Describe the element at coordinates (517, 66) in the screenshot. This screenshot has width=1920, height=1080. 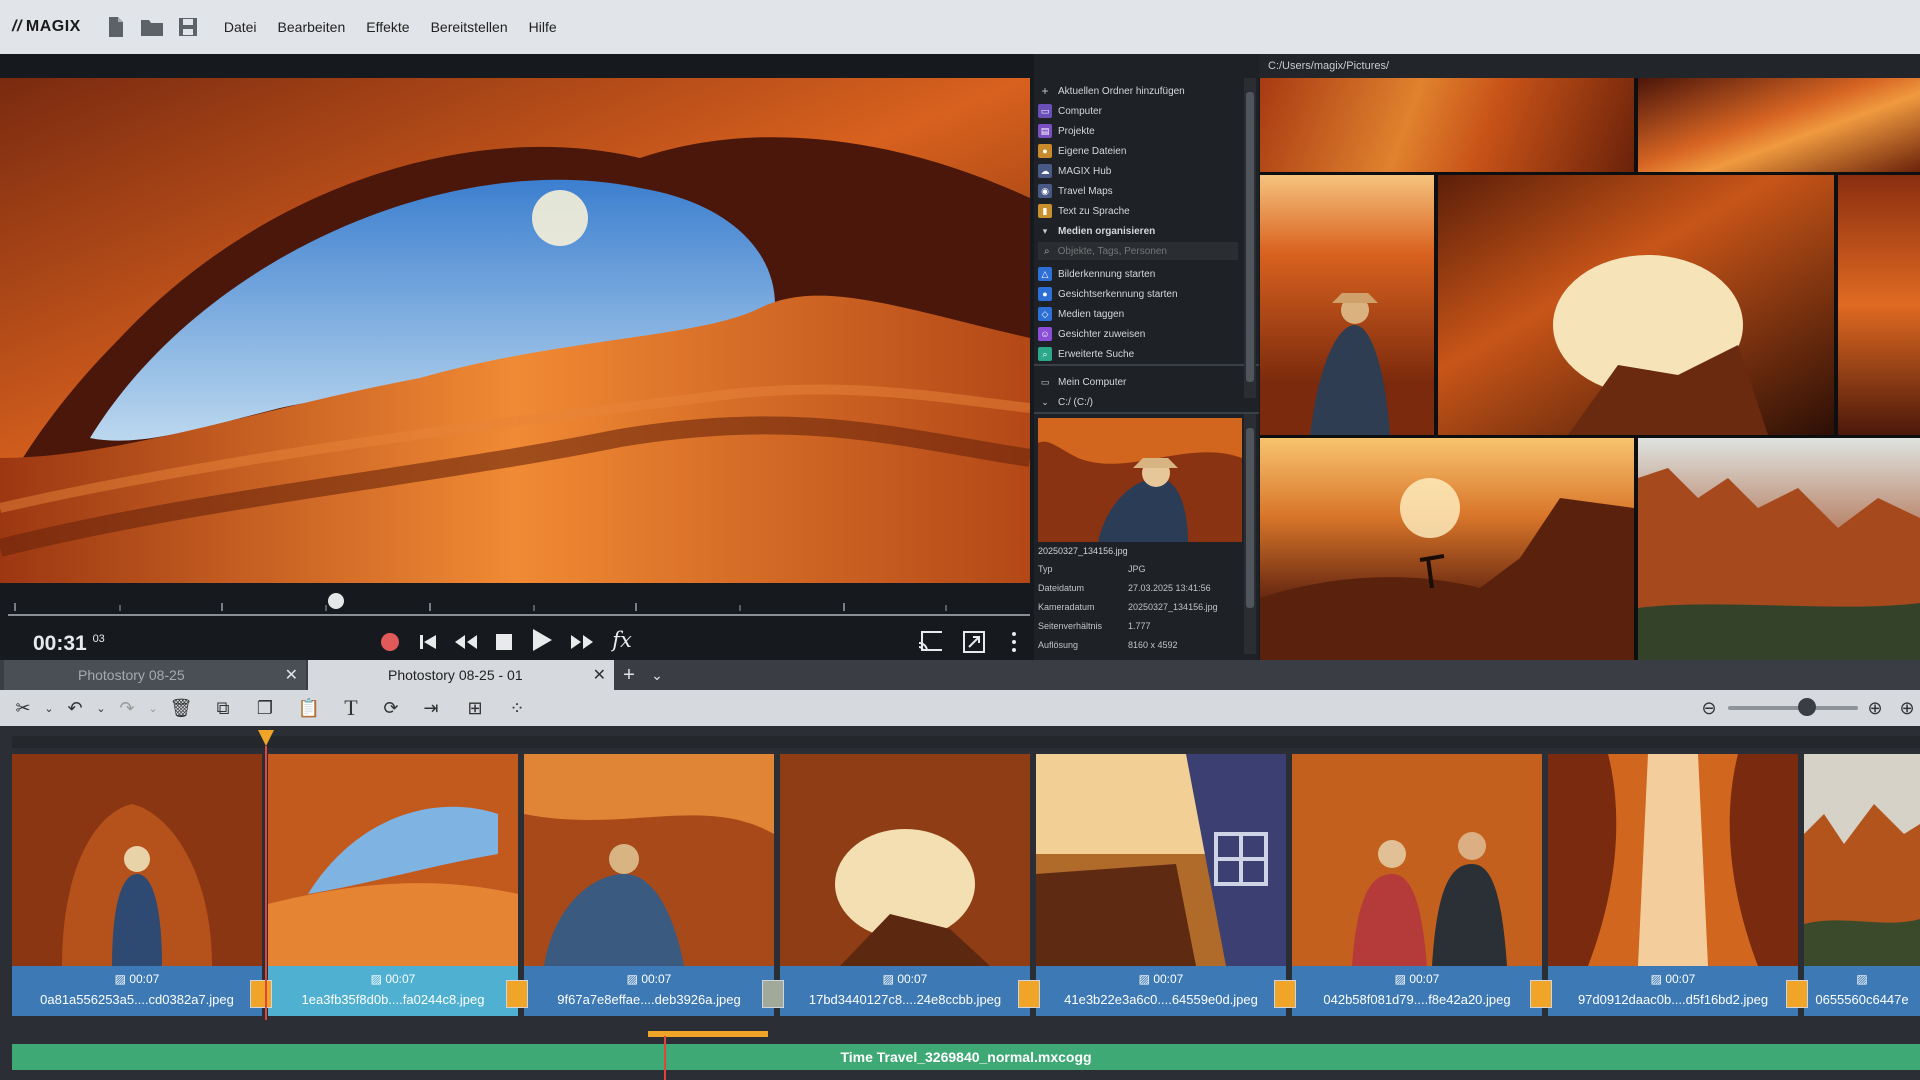
I see `preview-header` at that location.